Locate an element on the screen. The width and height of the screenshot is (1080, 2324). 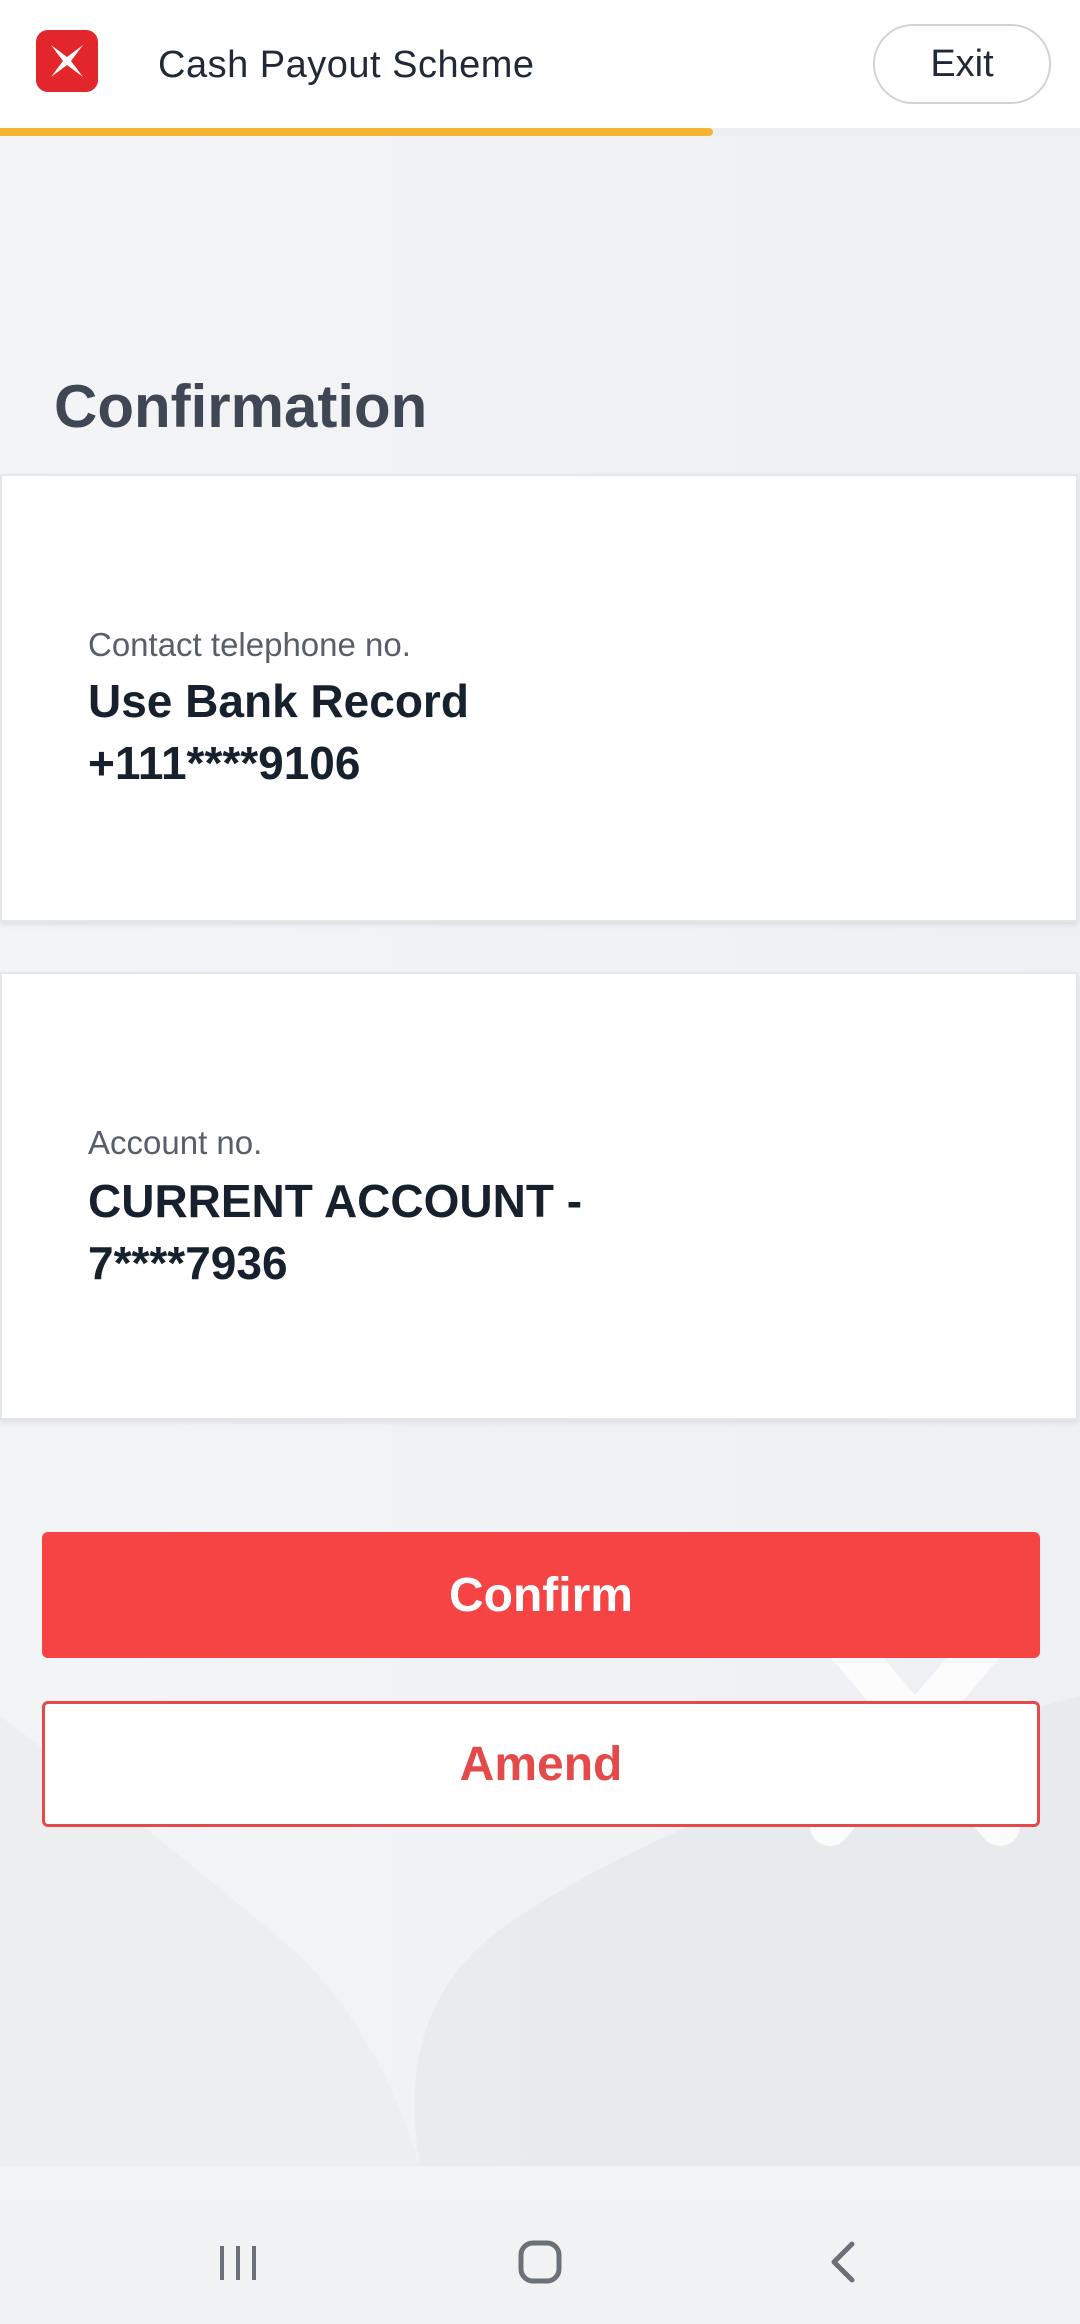
phone-label: Contact telephone no. is located at coordinates (249, 644).